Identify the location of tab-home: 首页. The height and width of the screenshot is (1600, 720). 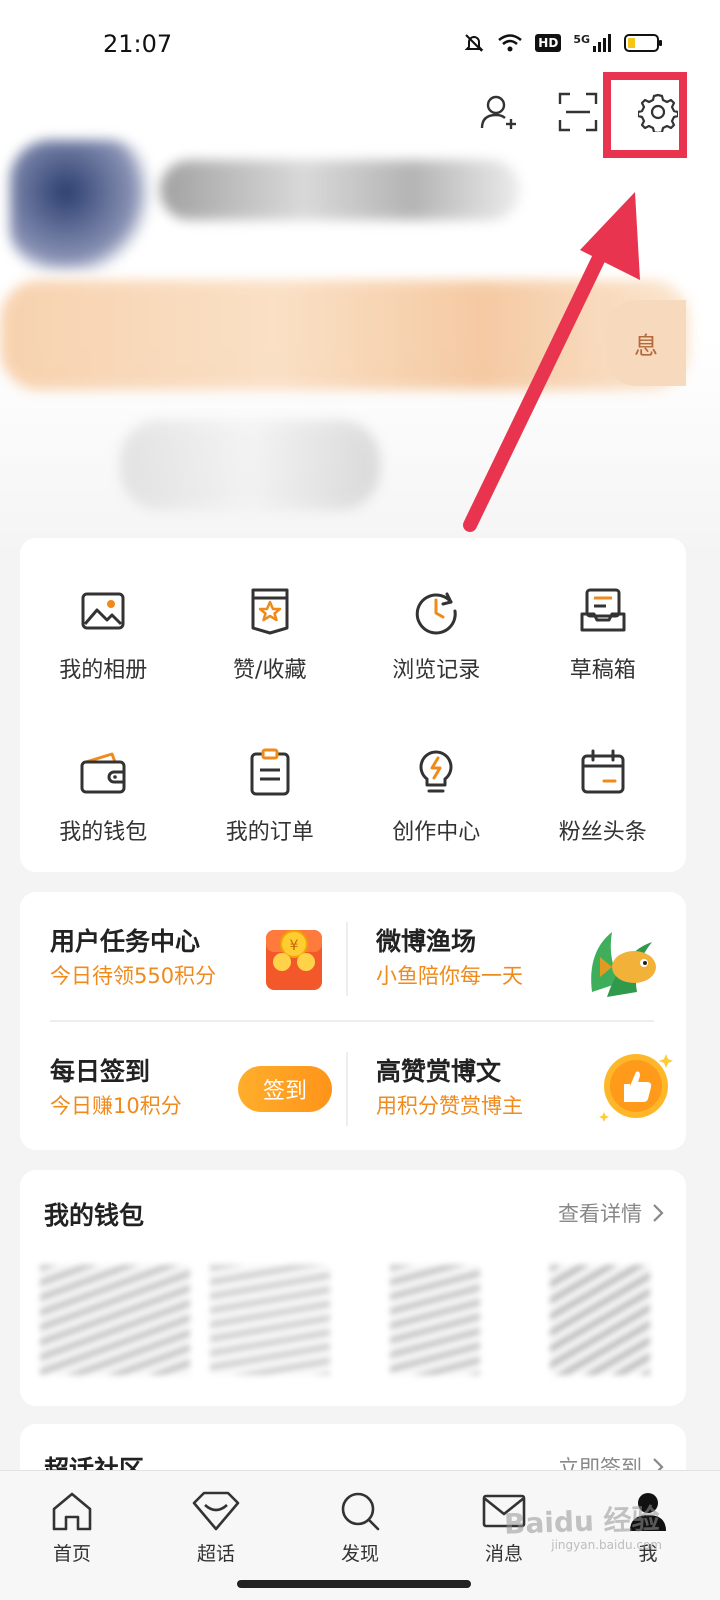
(72, 1544).